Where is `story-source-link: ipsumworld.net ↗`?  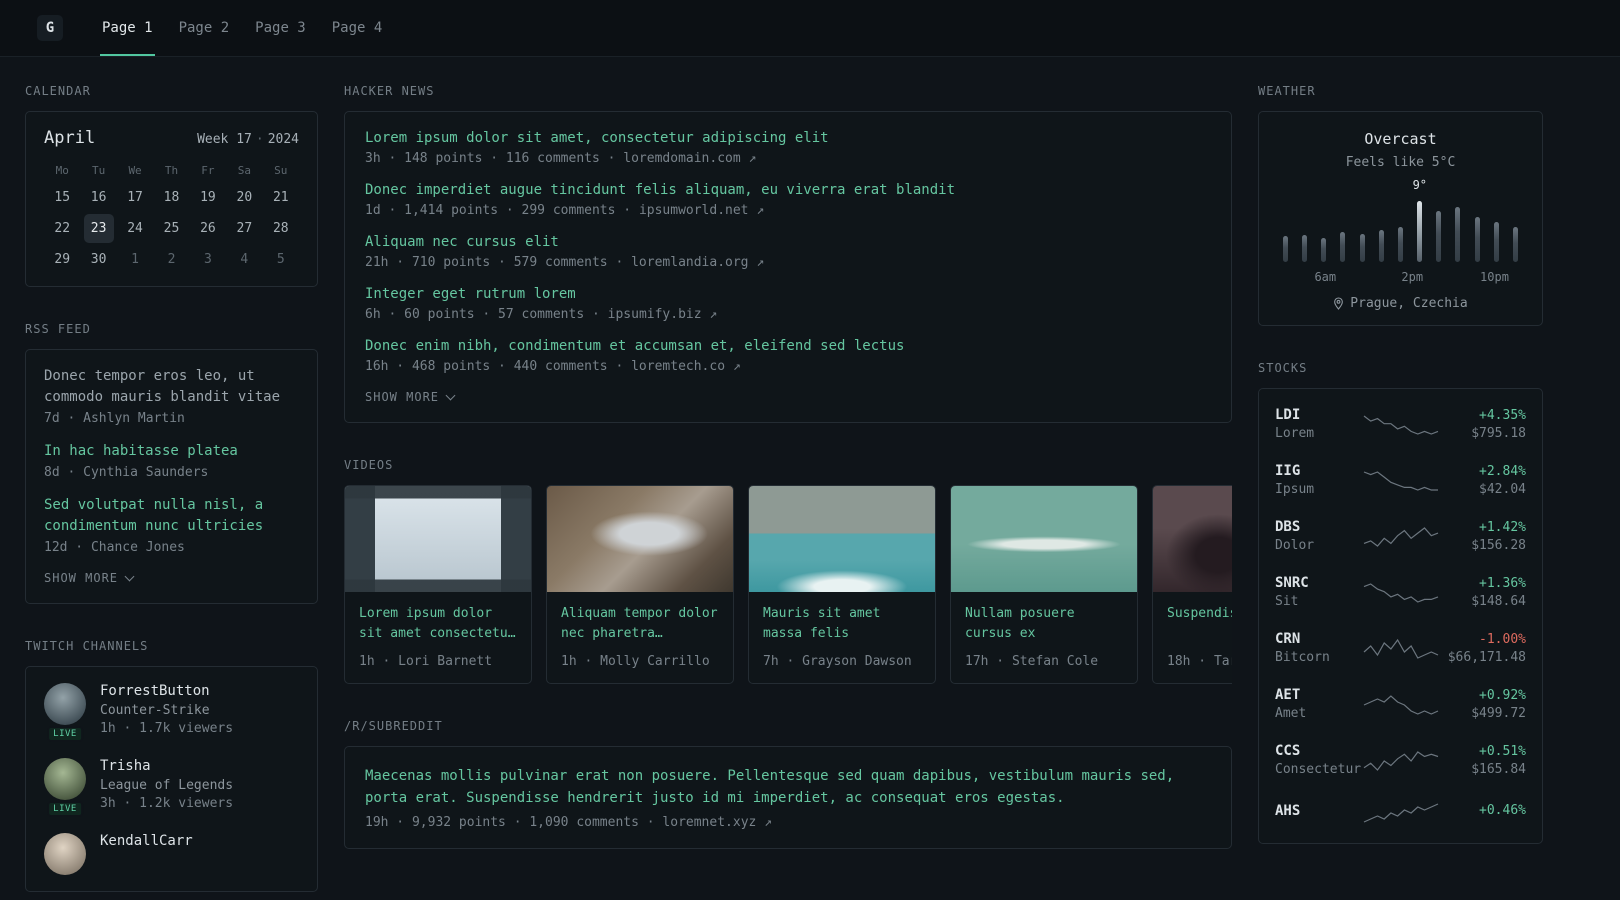 story-source-link: ipsumworld.net ↗ is located at coordinates (701, 210).